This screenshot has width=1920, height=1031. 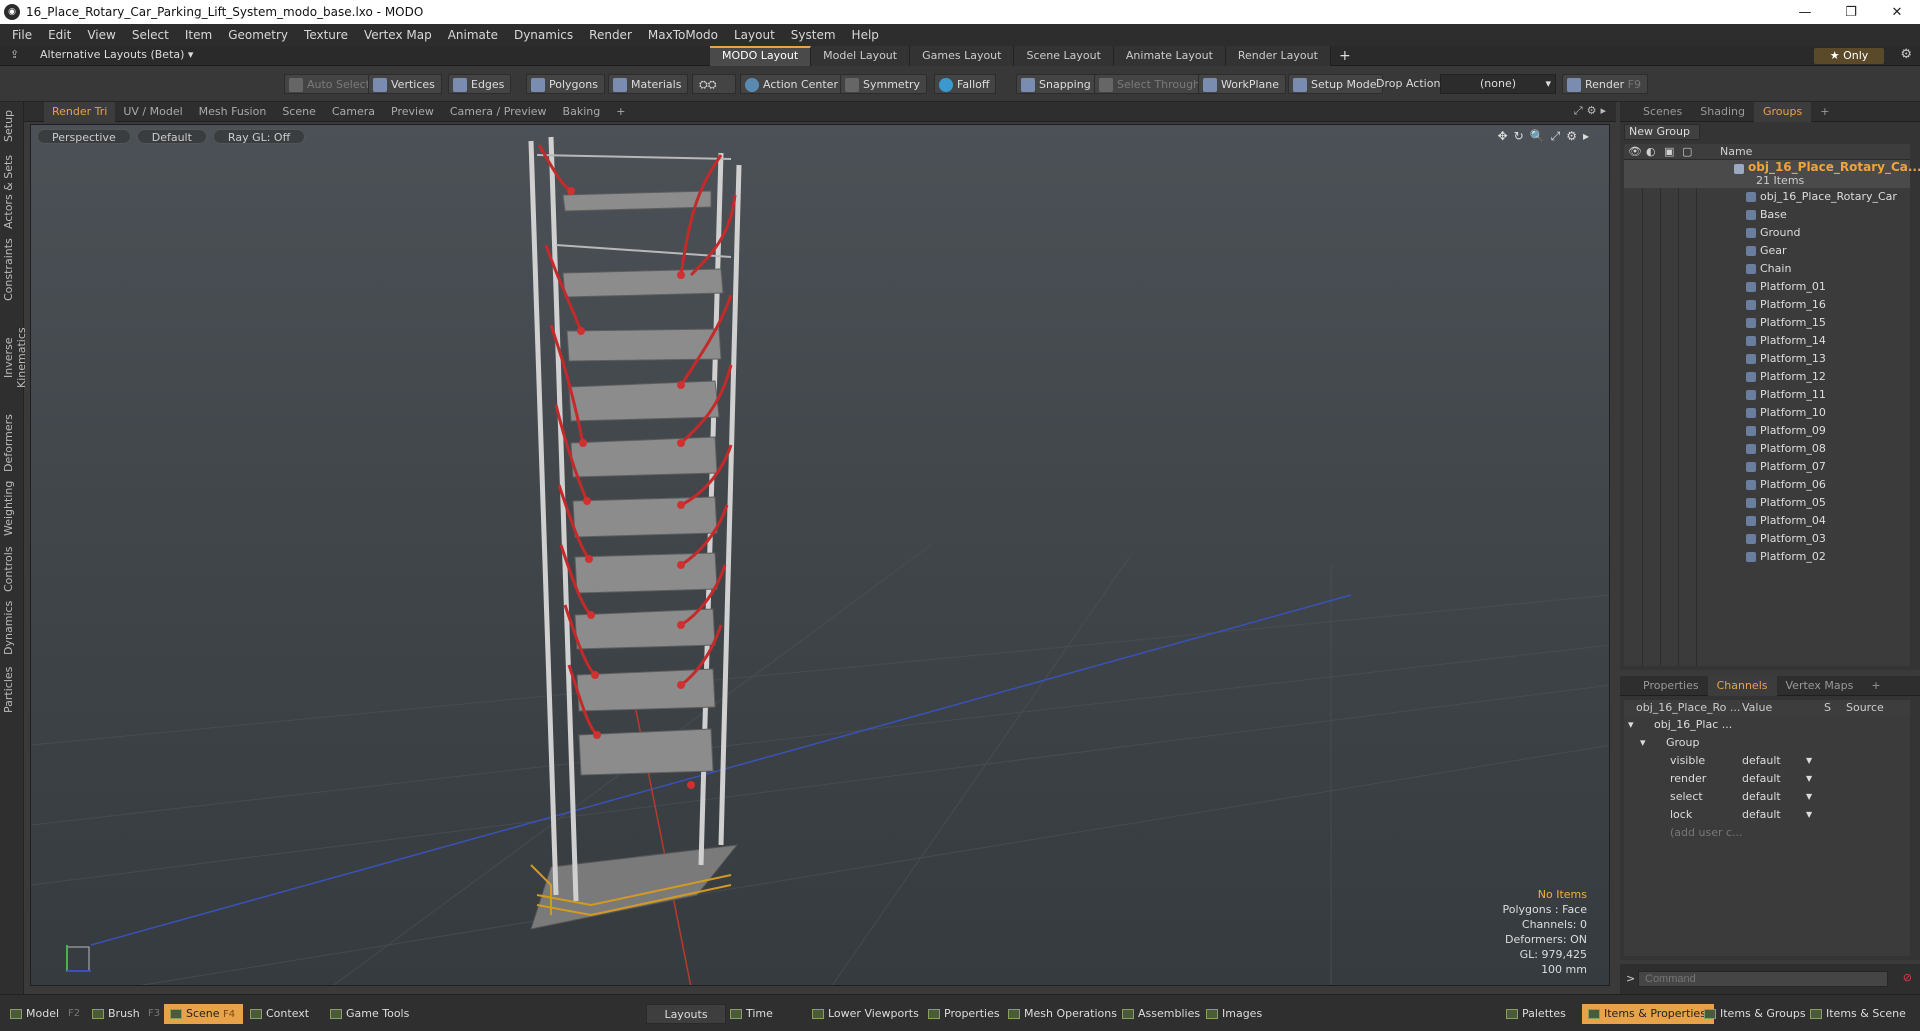 What do you see at coordinates (299, 112) in the screenshot?
I see `tab-scene: Scene` at bounding box center [299, 112].